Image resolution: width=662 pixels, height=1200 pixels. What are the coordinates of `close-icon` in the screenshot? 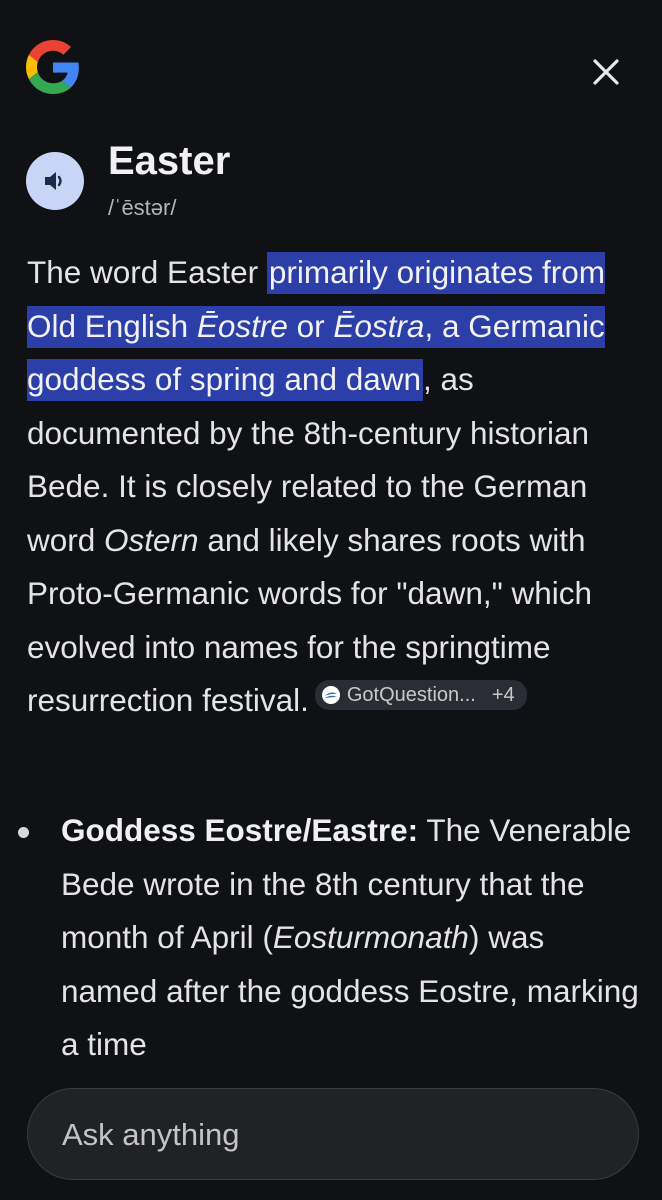 It's located at (606, 72).